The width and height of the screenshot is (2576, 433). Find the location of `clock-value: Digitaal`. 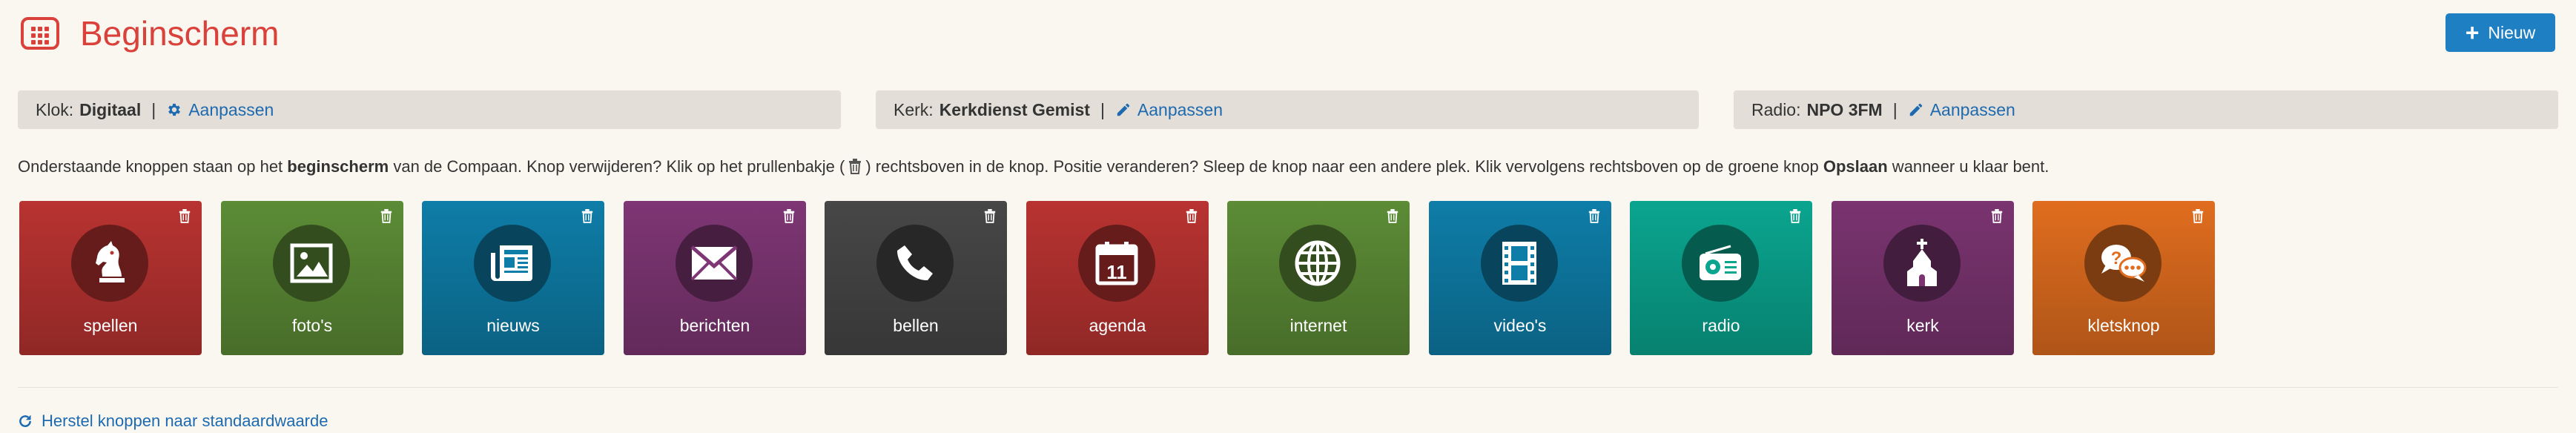

clock-value: Digitaal is located at coordinates (110, 109).